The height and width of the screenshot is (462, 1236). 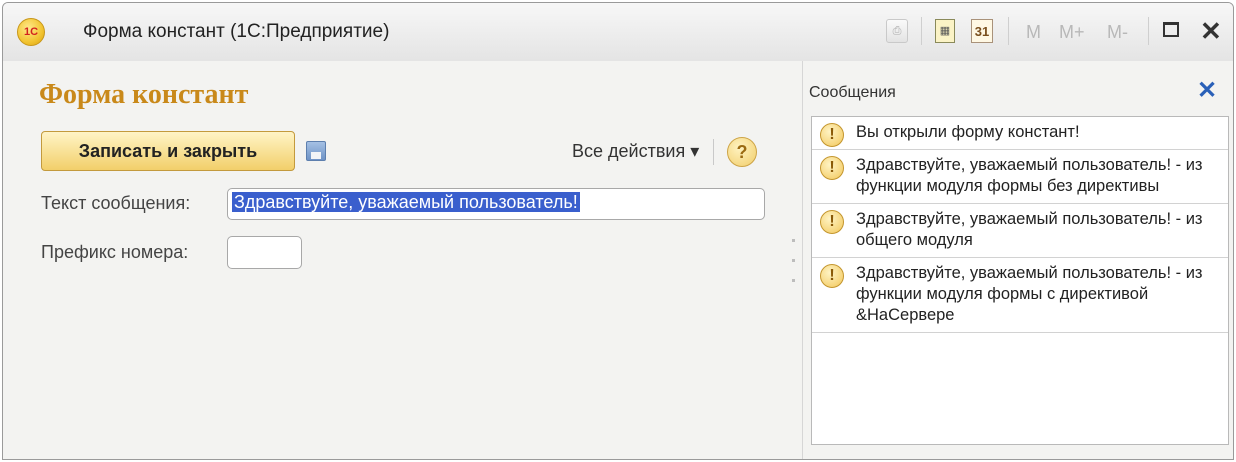 I want to click on message-text-input: Здравствуйте, уважаемый пользователь!, so click(x=496, y=204).